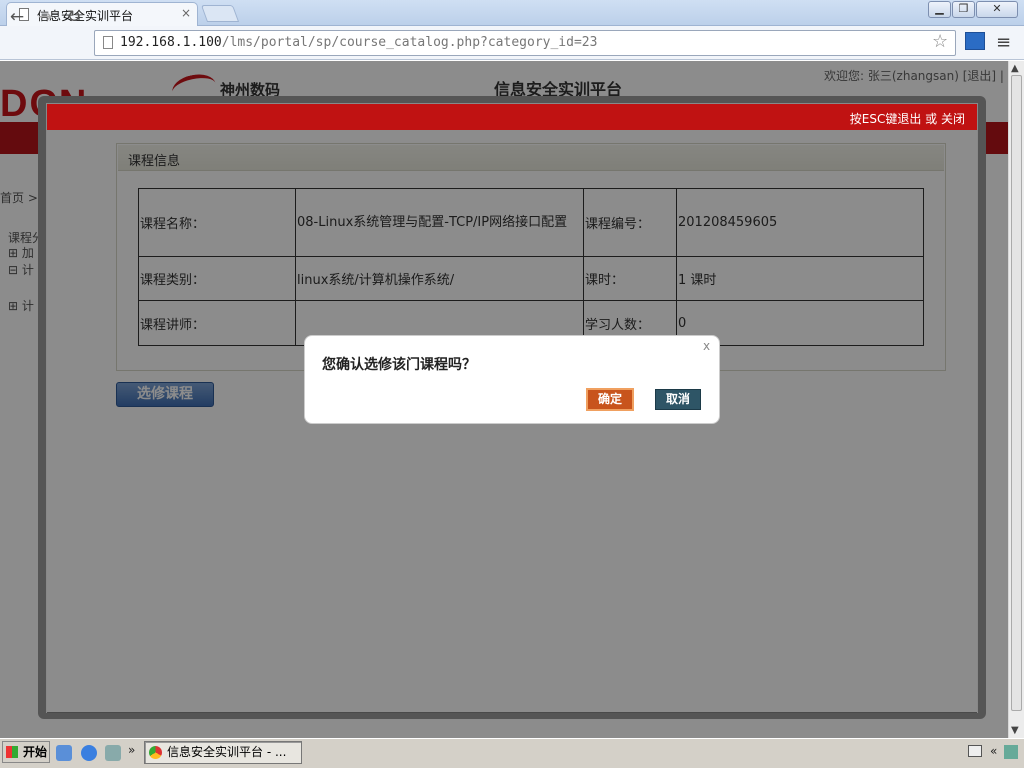 Image resolution: width=1024 pixels, height=768 pixels. I want to click on url-host: 192.168.1.100, so click(171, 42).